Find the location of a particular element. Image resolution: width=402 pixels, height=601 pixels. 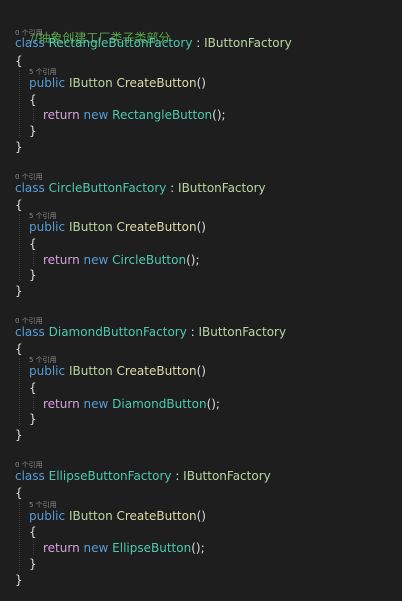

class-name: EllipseButtonFactory is located at coordinates (110, 476).